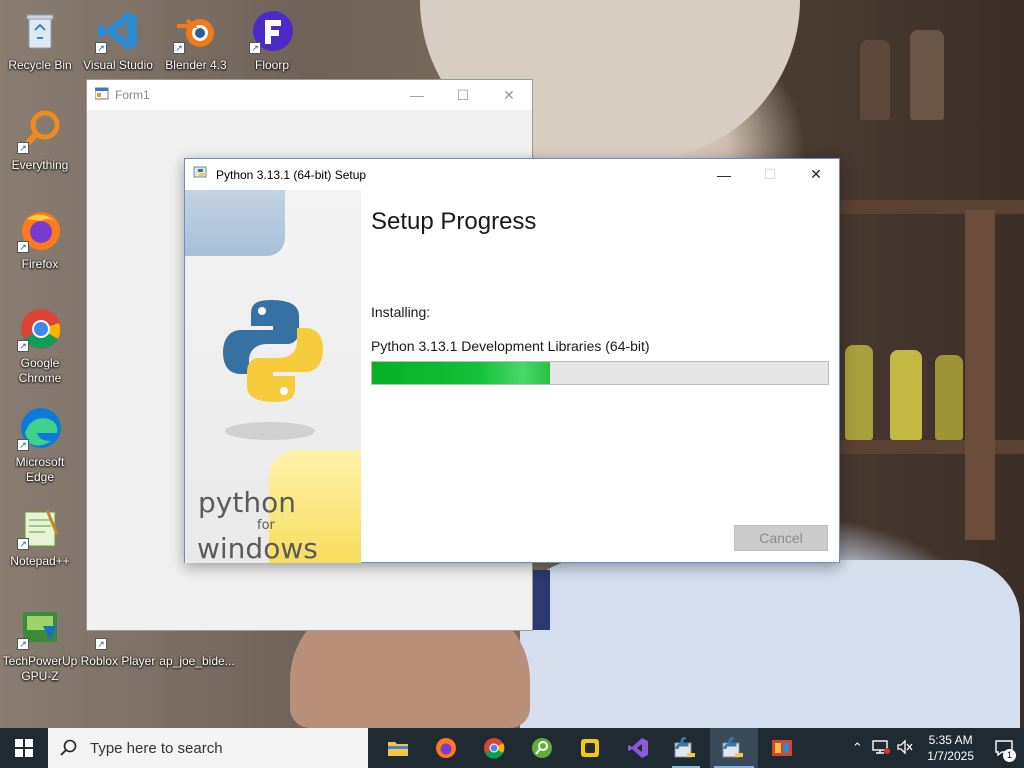 The height and width of the screenshot is (768, 1024). I want to click on notification-center-button: 1, so click(1004, 748).